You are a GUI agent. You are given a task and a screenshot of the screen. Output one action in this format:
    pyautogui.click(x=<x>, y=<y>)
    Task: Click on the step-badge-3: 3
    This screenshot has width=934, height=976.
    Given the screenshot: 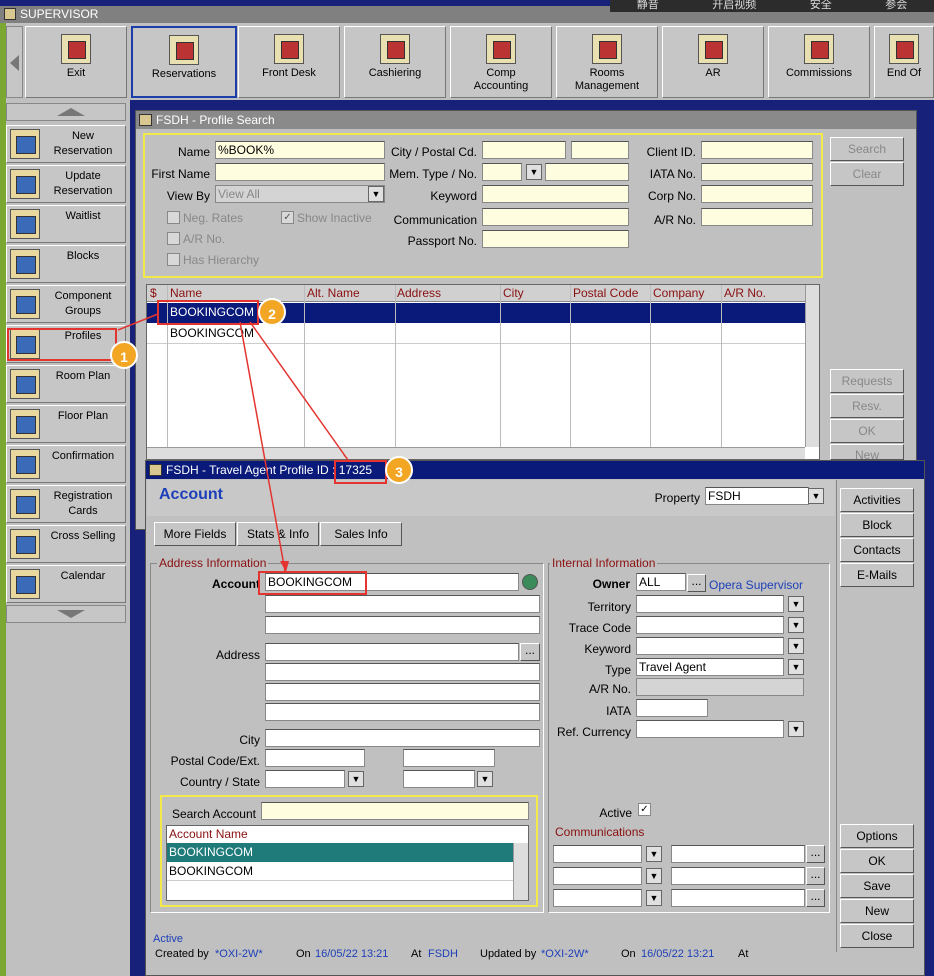 What is the action you would take?
    pyautogui.click(x=399, y=470)
    